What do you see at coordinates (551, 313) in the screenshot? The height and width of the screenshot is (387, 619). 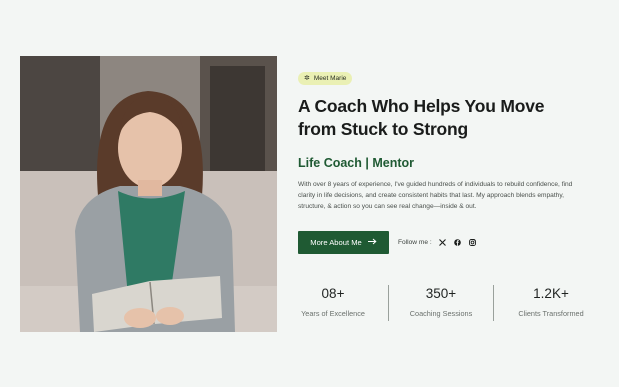 I see `stat-label: Clients Transformed` at bounding box center [551, 313].